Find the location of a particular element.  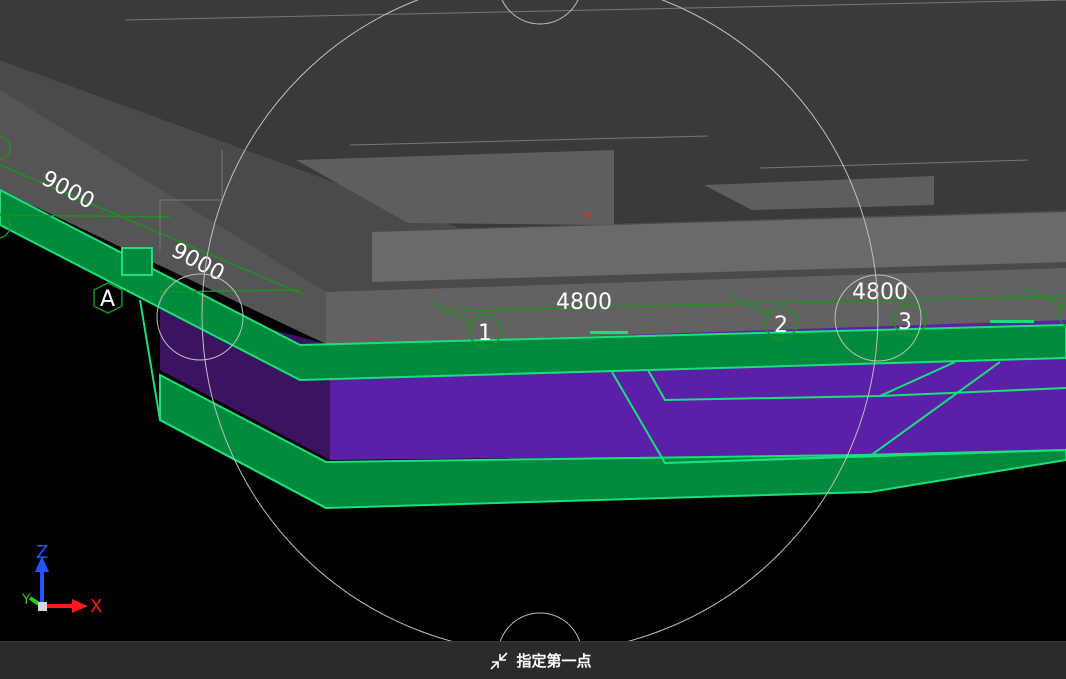

green-end-cap is located at coordinates (137, 261).